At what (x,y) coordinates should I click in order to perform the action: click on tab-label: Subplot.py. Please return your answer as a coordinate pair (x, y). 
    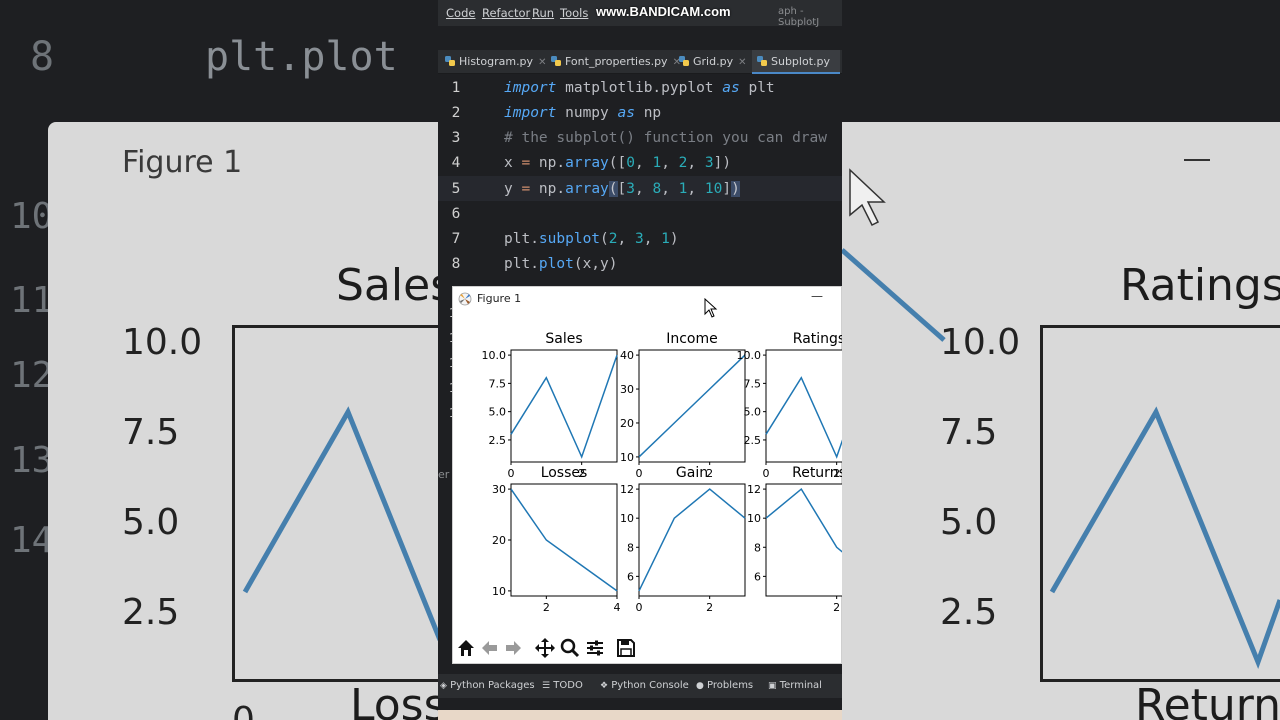
    Looking at the image, I should click on (801, 61).